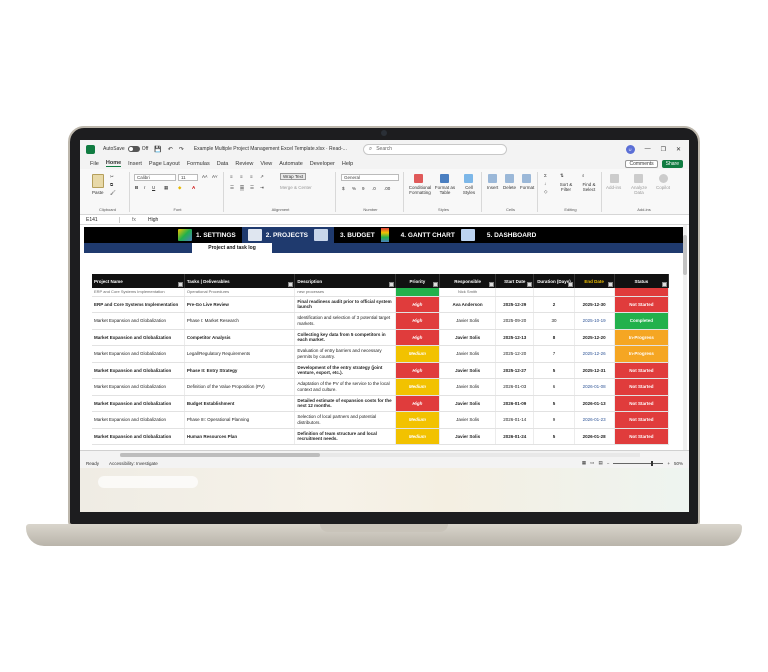 Image resolution: width=768 pixels, height=672 pixels. Describe the element at coordinates (592, 463) in the screenshot. I see `page-layout-view-icon: ▭` at that location.